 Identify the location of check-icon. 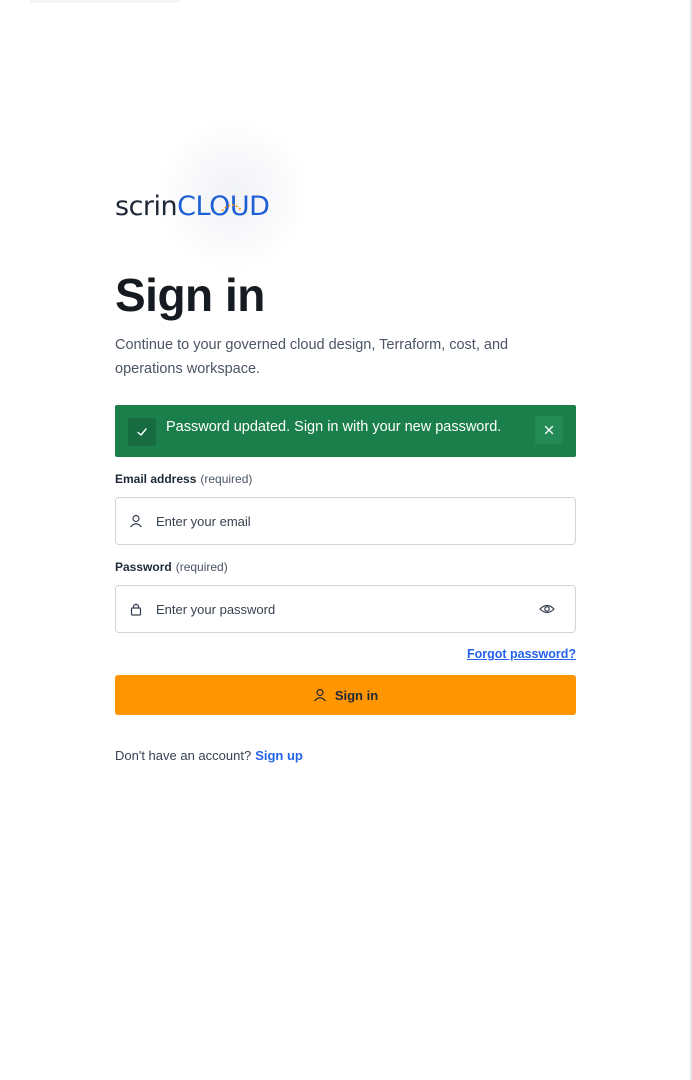
(142, 432).